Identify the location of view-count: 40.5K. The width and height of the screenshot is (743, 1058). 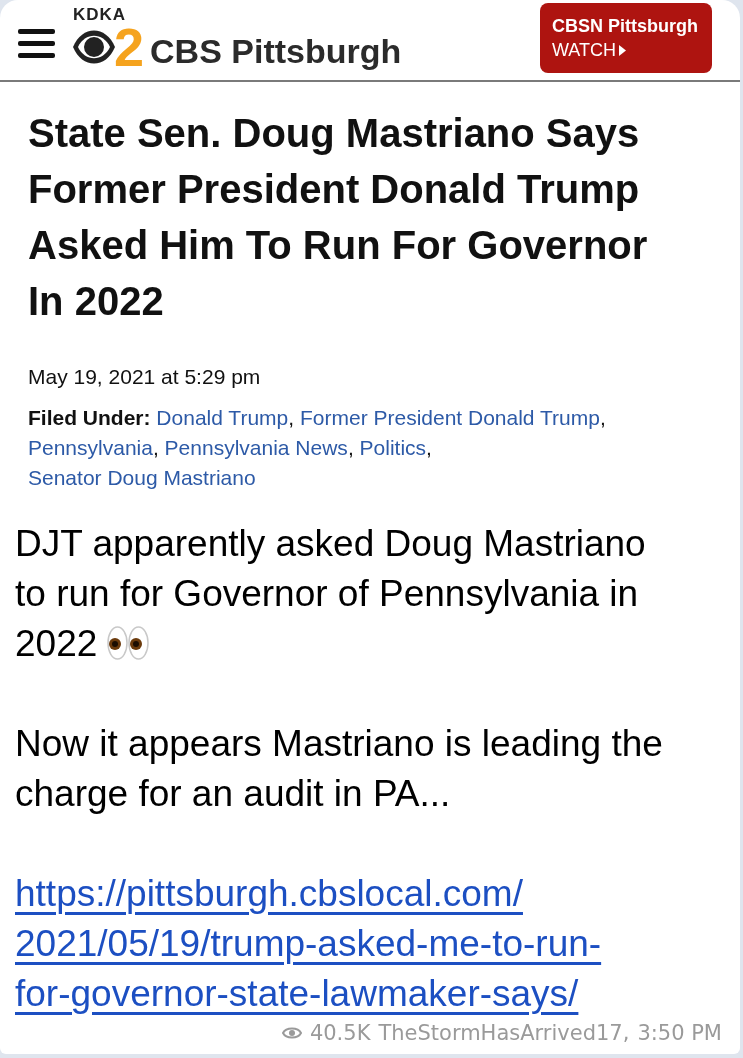
(340, 1033).